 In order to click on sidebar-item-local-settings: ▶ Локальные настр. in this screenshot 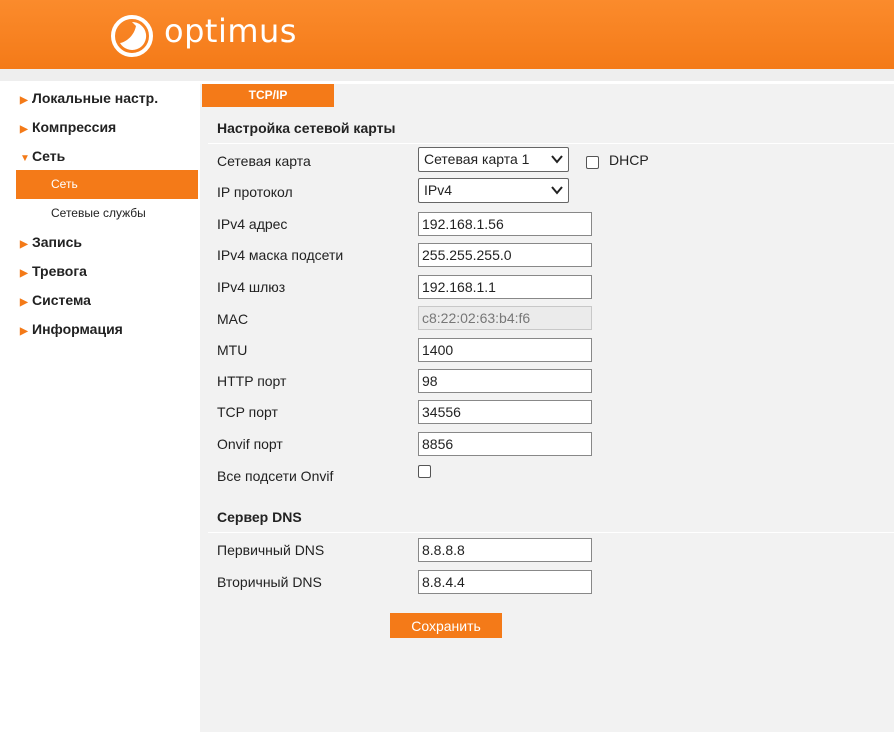, I will do `click(102, 98)`.